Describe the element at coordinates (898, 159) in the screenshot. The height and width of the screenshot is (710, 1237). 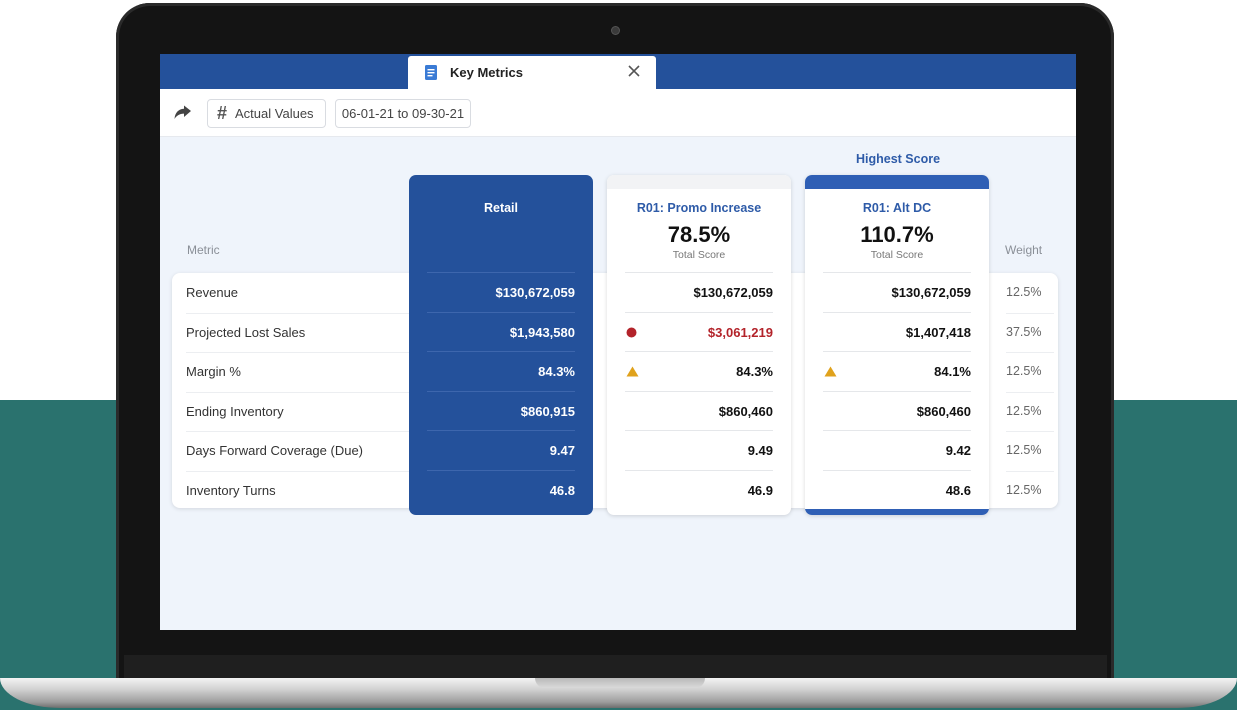
I see `highest-score-label: Highest Score` at that location.